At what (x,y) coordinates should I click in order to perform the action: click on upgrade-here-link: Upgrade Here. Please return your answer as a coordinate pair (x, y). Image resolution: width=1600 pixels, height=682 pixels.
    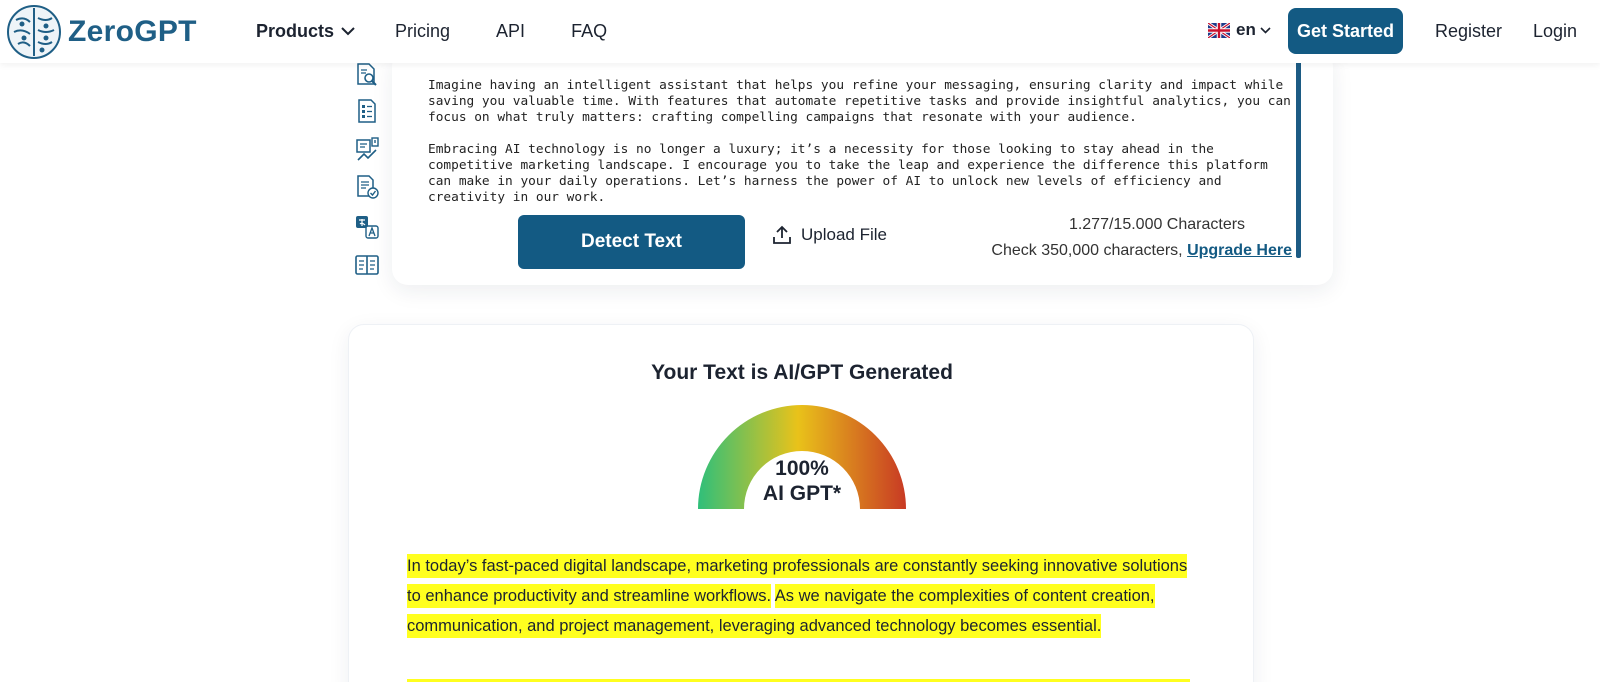
    Looking at the image, I should click on (1239, 250).